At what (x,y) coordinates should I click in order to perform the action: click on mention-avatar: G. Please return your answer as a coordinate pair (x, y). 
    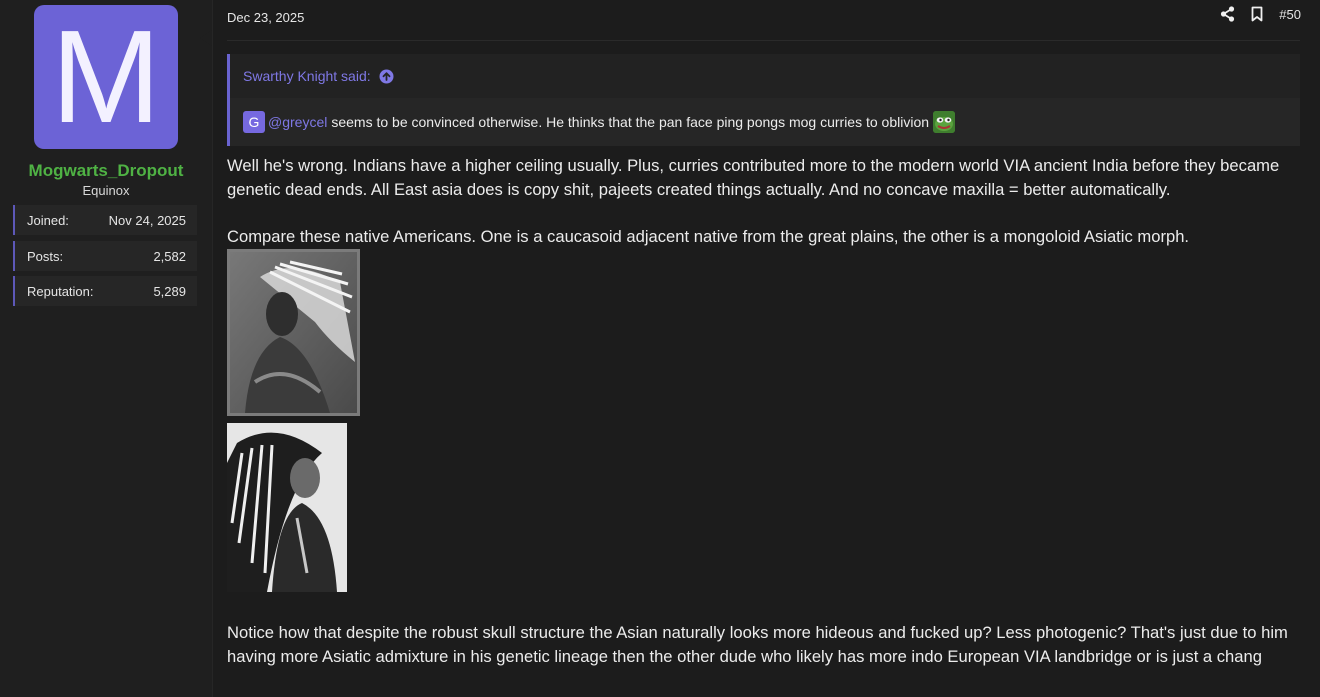
    Looking at the image, I should click on (254, 122).